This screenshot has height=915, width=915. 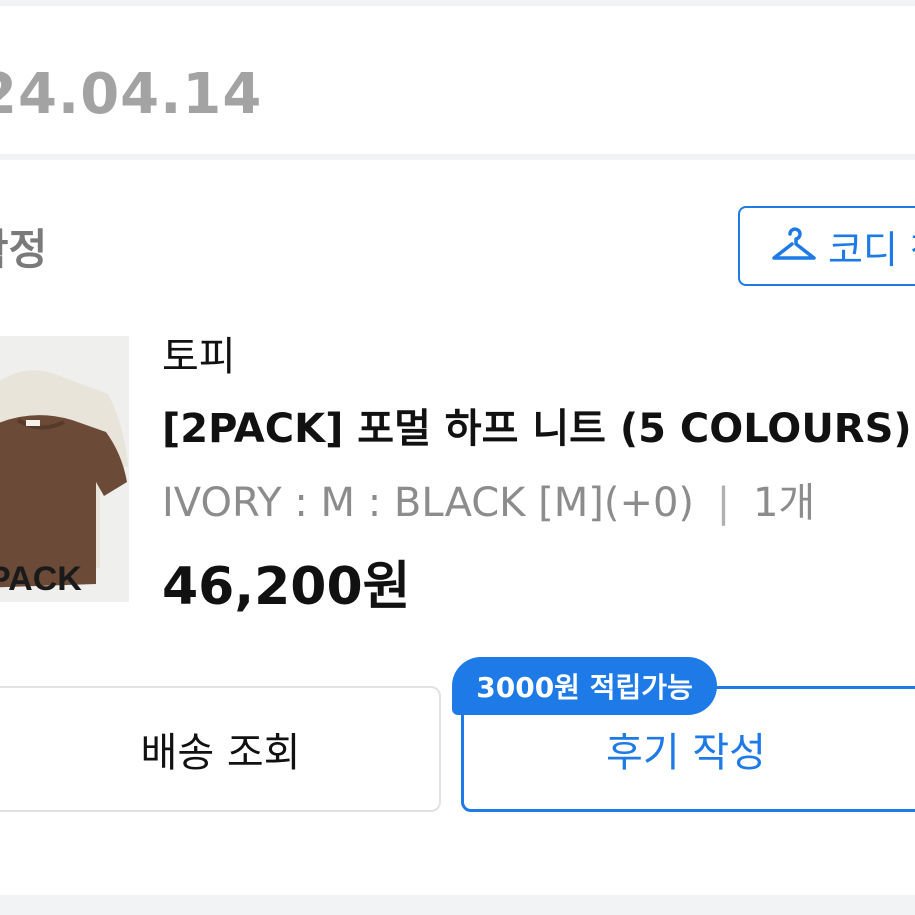 I want to click on product-option-line: IVORY : M : BLACK [M](+0) | 1개, so click(x=488, y=499).